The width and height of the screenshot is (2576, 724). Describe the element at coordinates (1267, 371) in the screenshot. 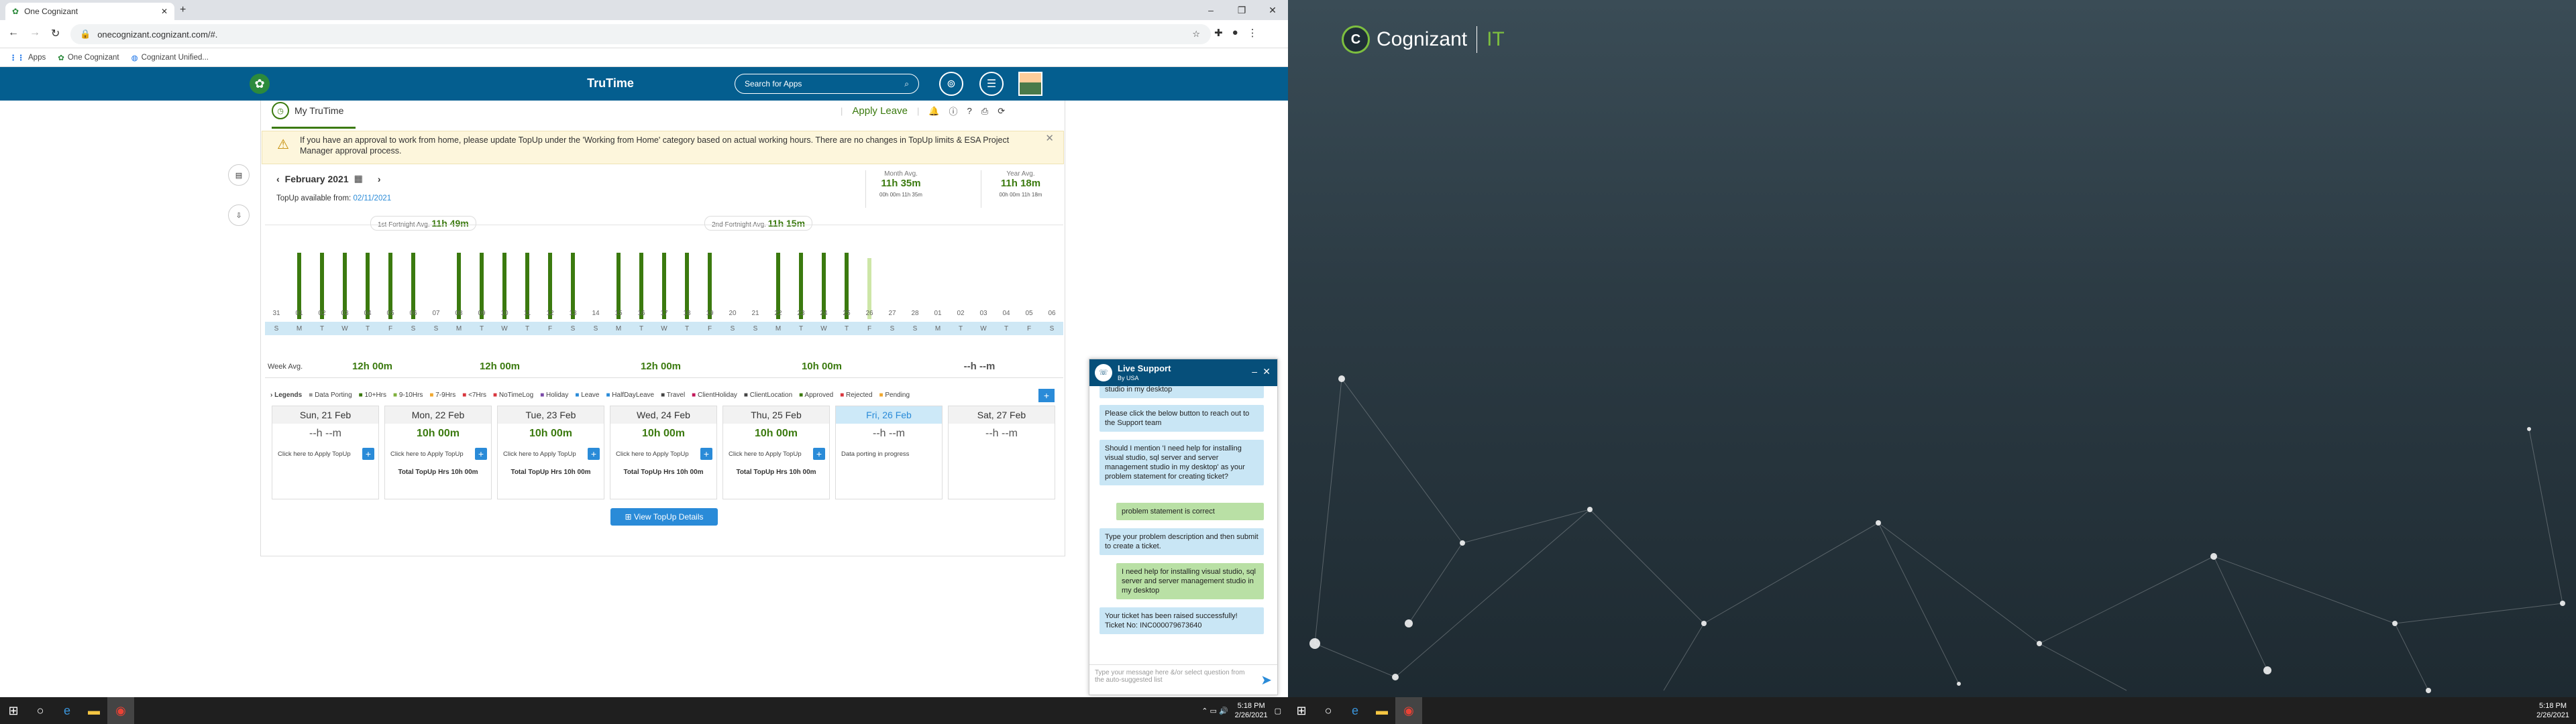

I see `chat-close-icon: ✕` at that location.